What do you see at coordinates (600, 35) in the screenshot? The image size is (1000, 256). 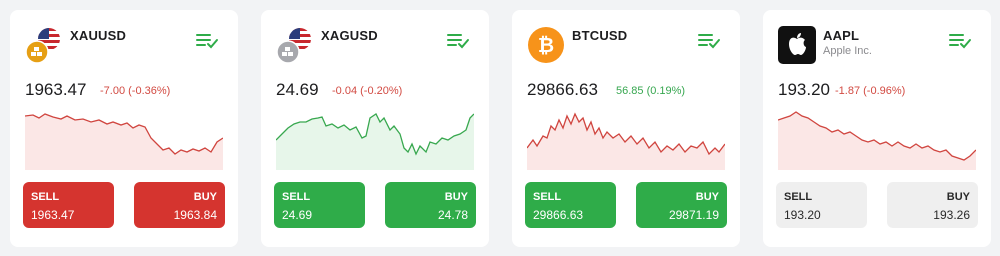 I see `instrument-symbol: BTCUSD` at bounding box center [600, 35].